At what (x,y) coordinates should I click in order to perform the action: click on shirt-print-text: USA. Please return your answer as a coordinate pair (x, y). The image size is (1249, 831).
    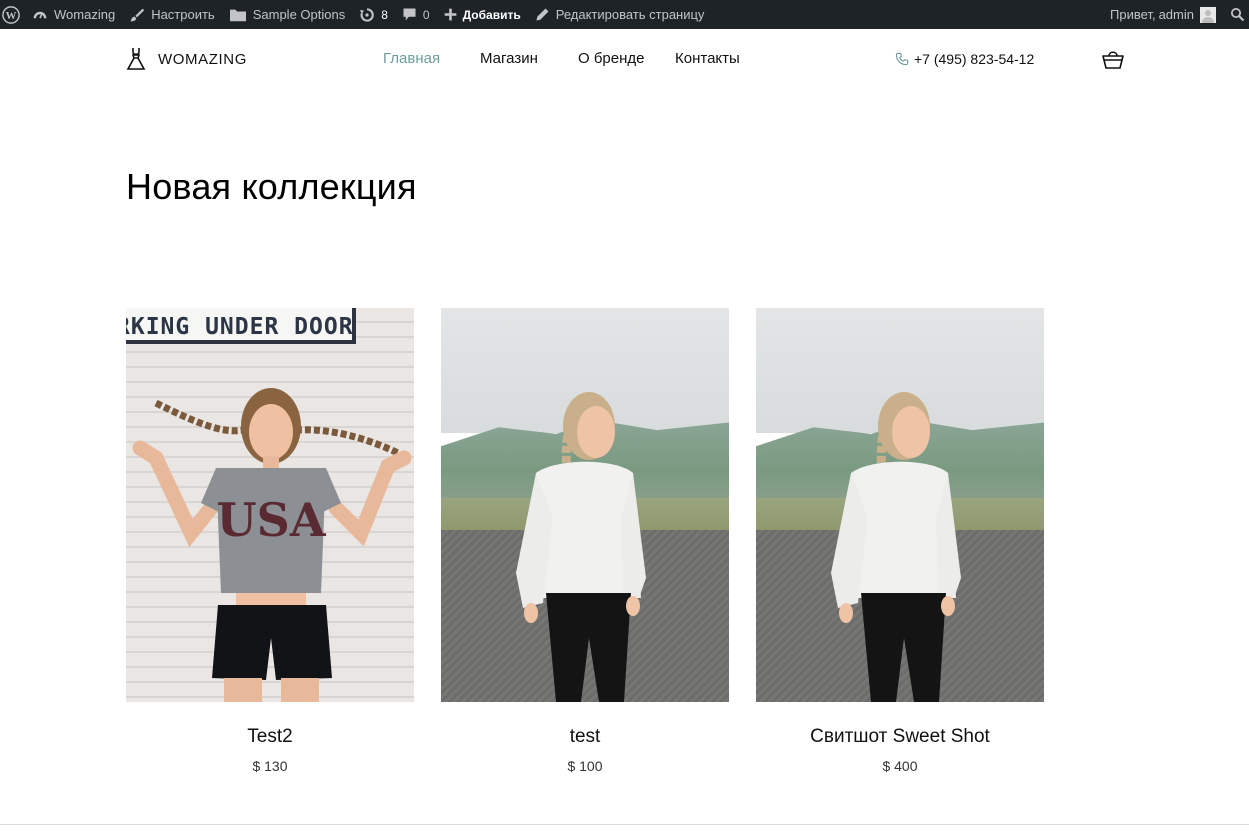
    Looking at the image, I should click on (271, 520).